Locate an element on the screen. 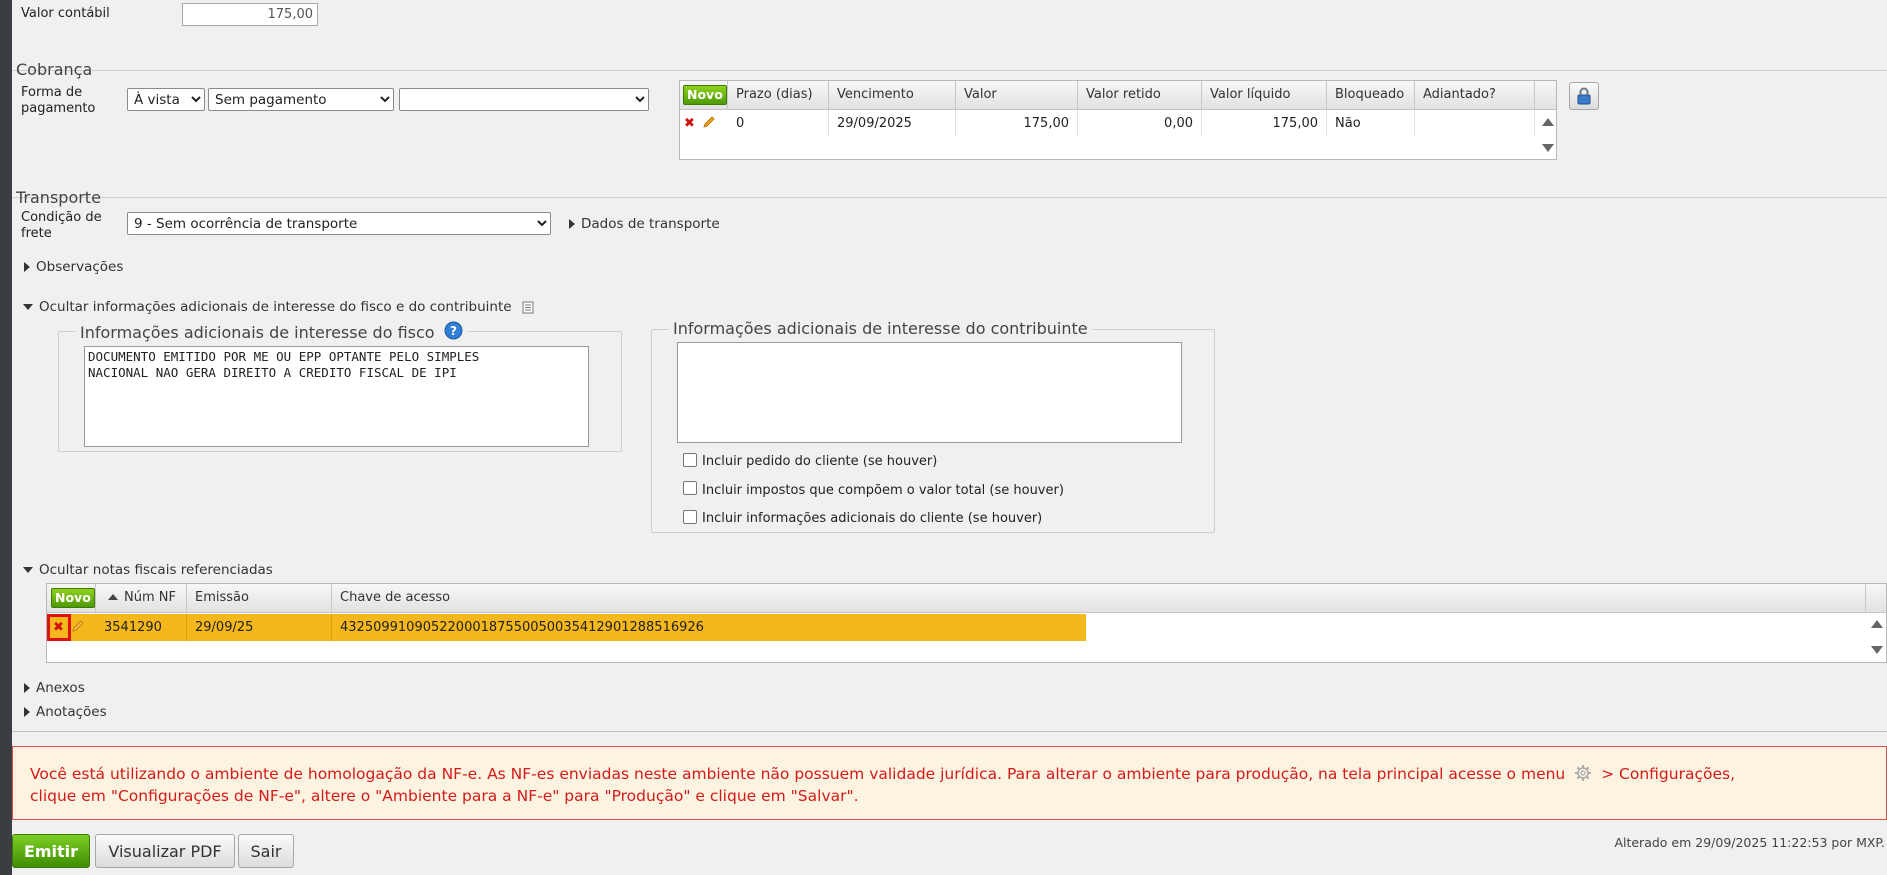 The width and height of the screenshot is (1887, 875). sair-button: Sair is located at coordinates (266, 851).